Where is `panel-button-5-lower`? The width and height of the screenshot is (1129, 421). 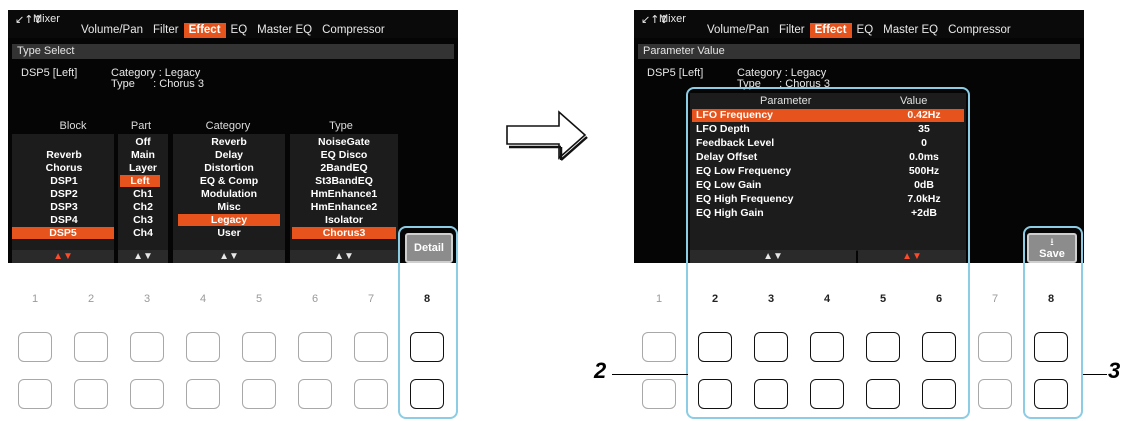
panel-button-5-lower is located at coordinates (259, 394).